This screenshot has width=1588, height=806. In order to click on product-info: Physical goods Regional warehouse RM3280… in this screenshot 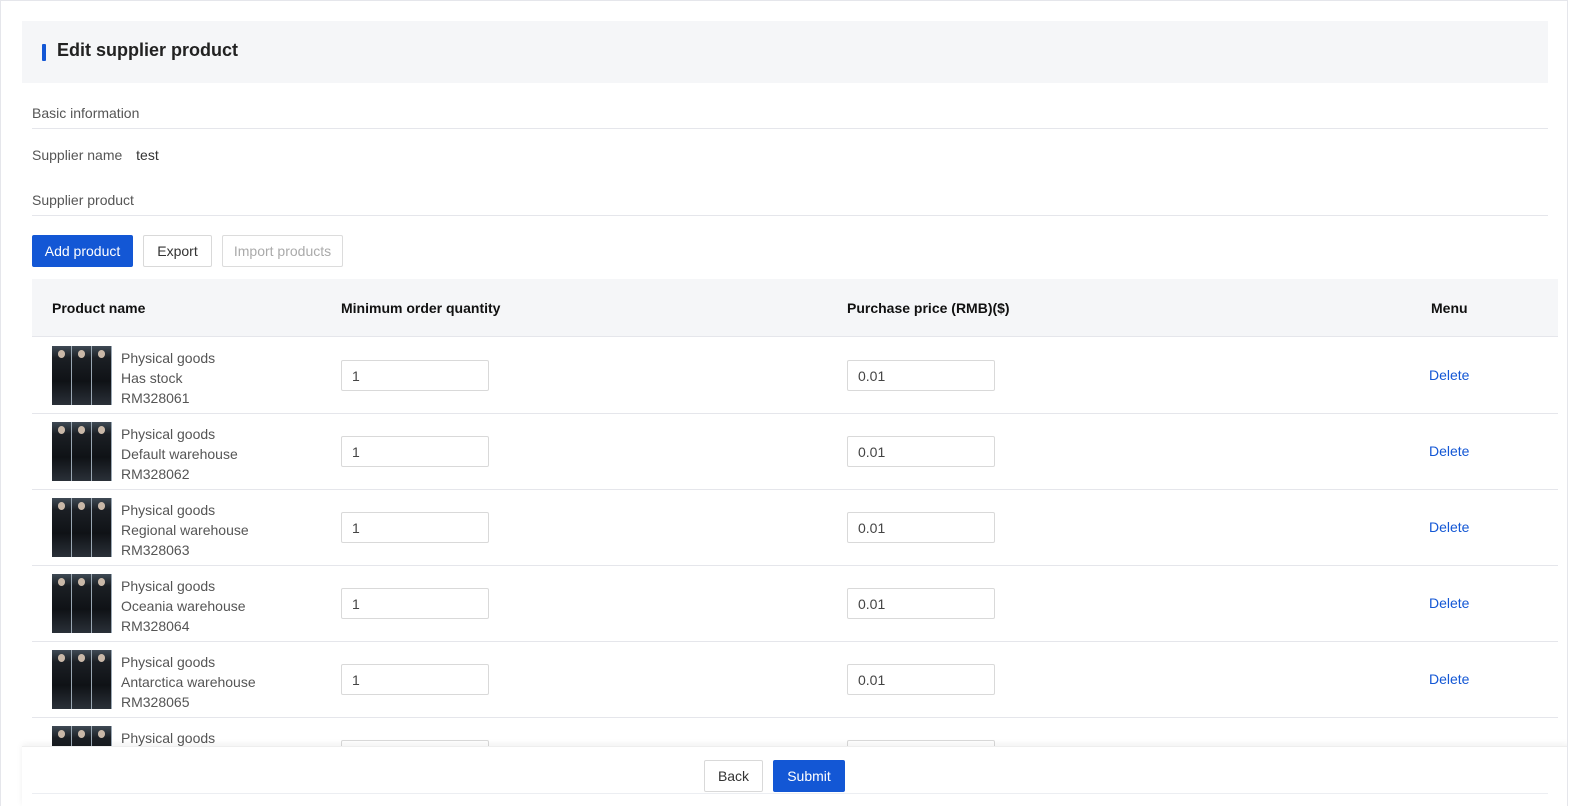, I will do `click(185, 530)`.